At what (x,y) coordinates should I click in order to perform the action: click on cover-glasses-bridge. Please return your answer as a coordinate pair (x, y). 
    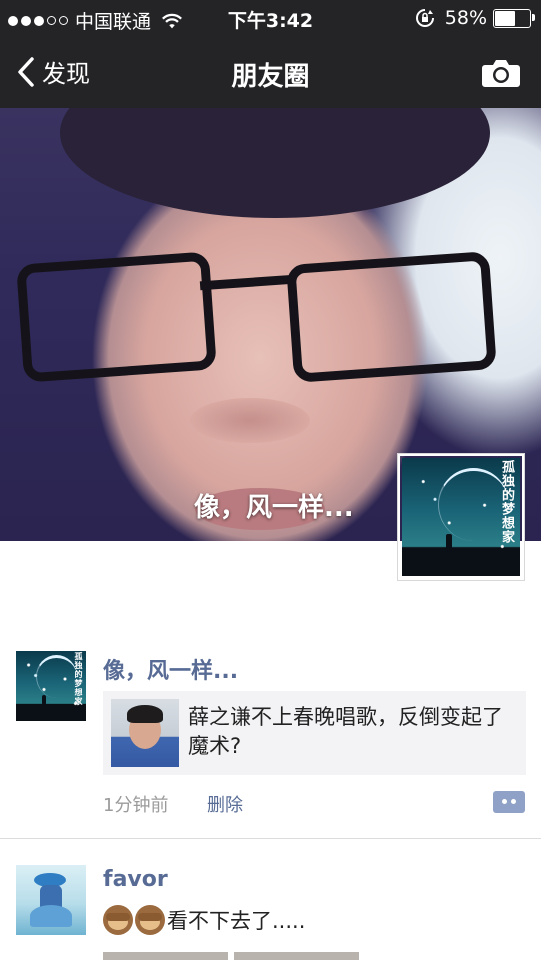
    Looking at the image, I should click on (247, 282).